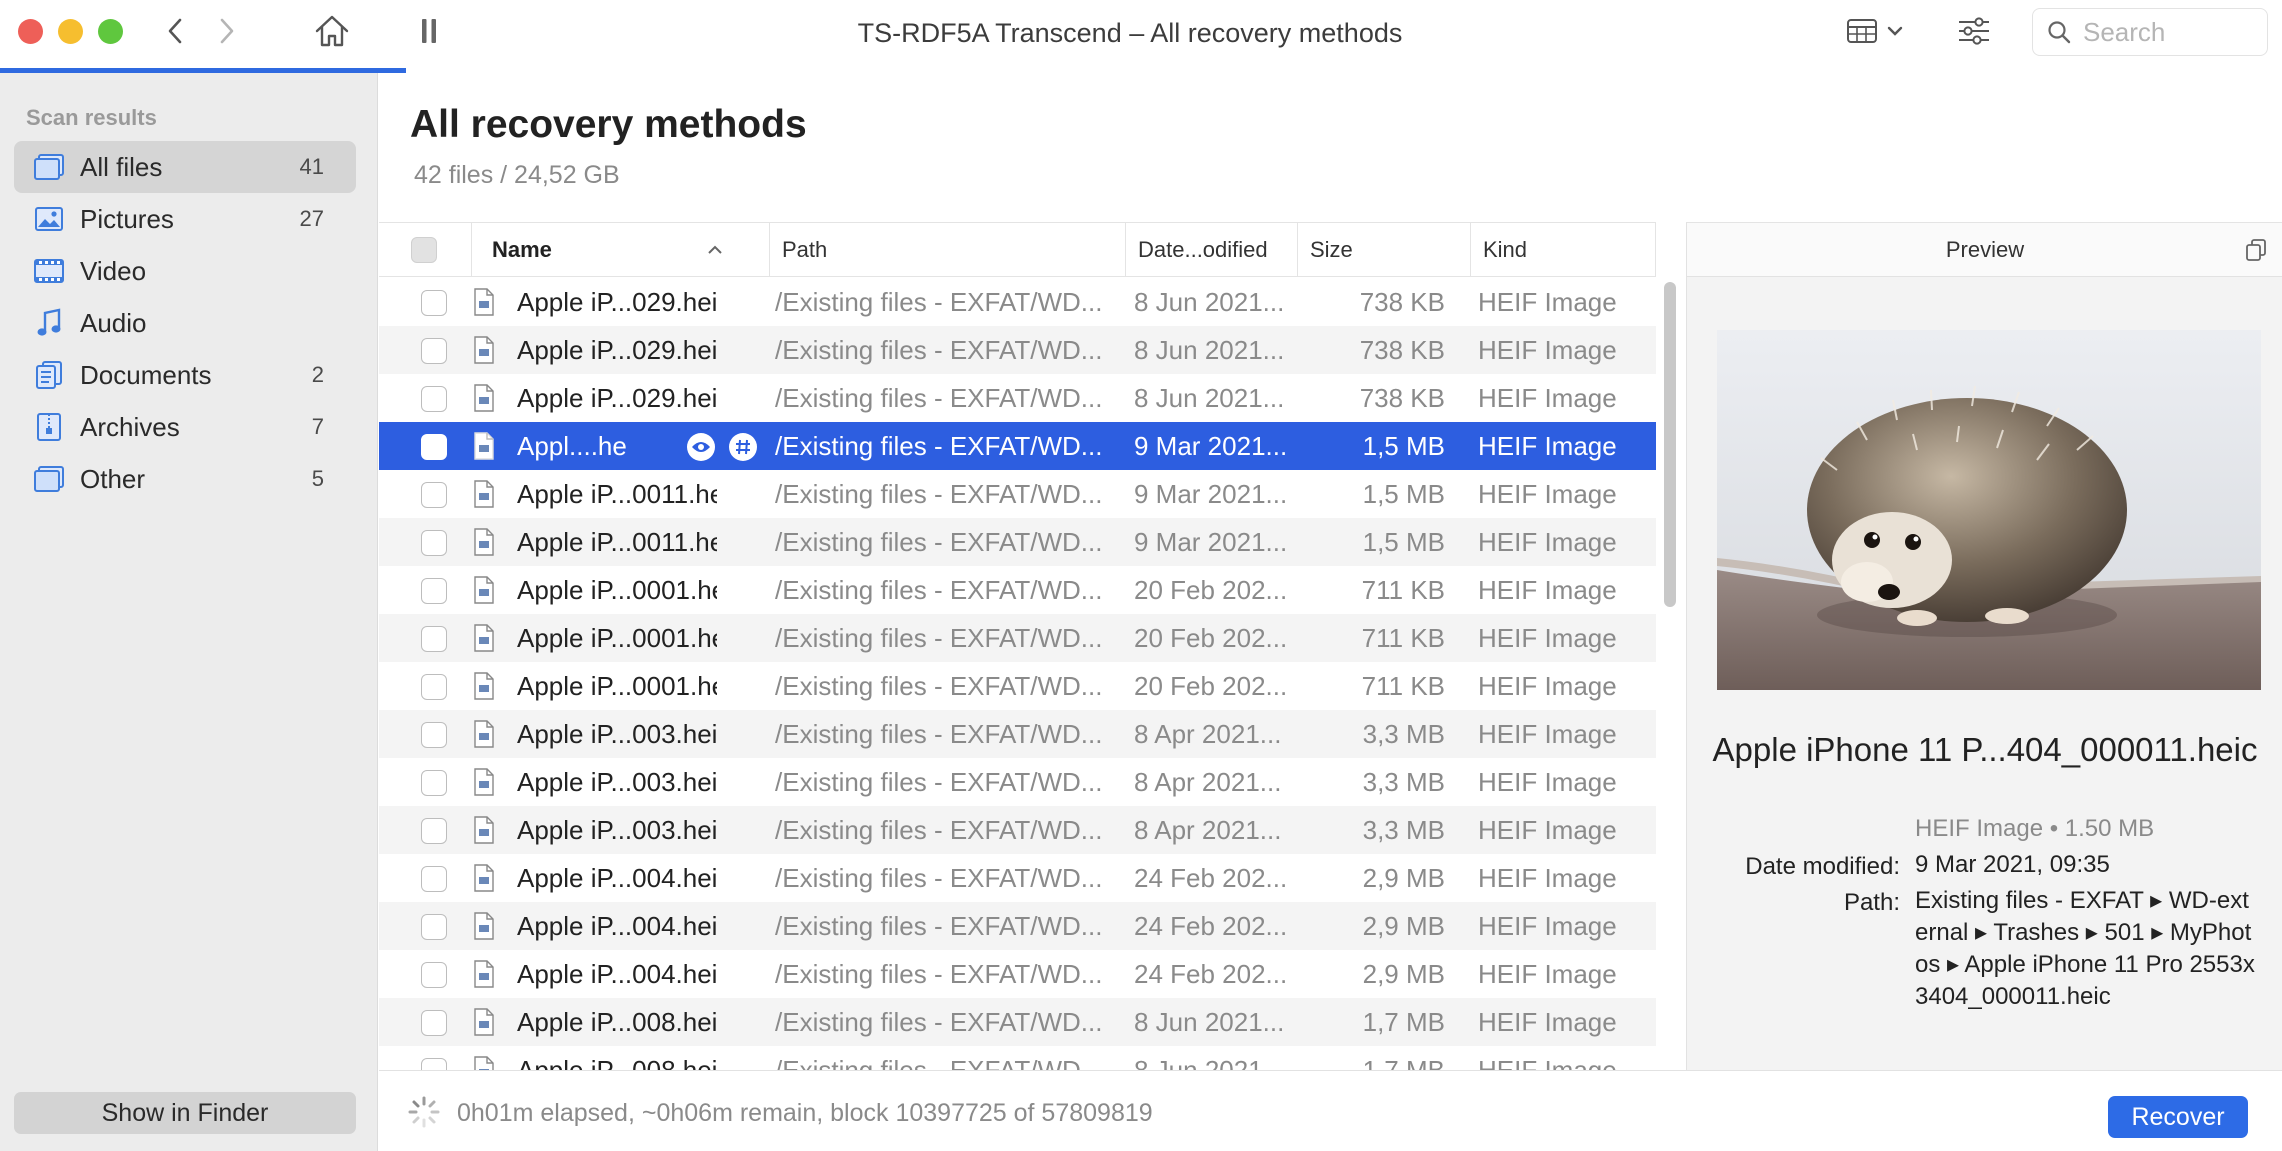  I want to click on sidebar-item-other: Other 5, so click(185, 479).